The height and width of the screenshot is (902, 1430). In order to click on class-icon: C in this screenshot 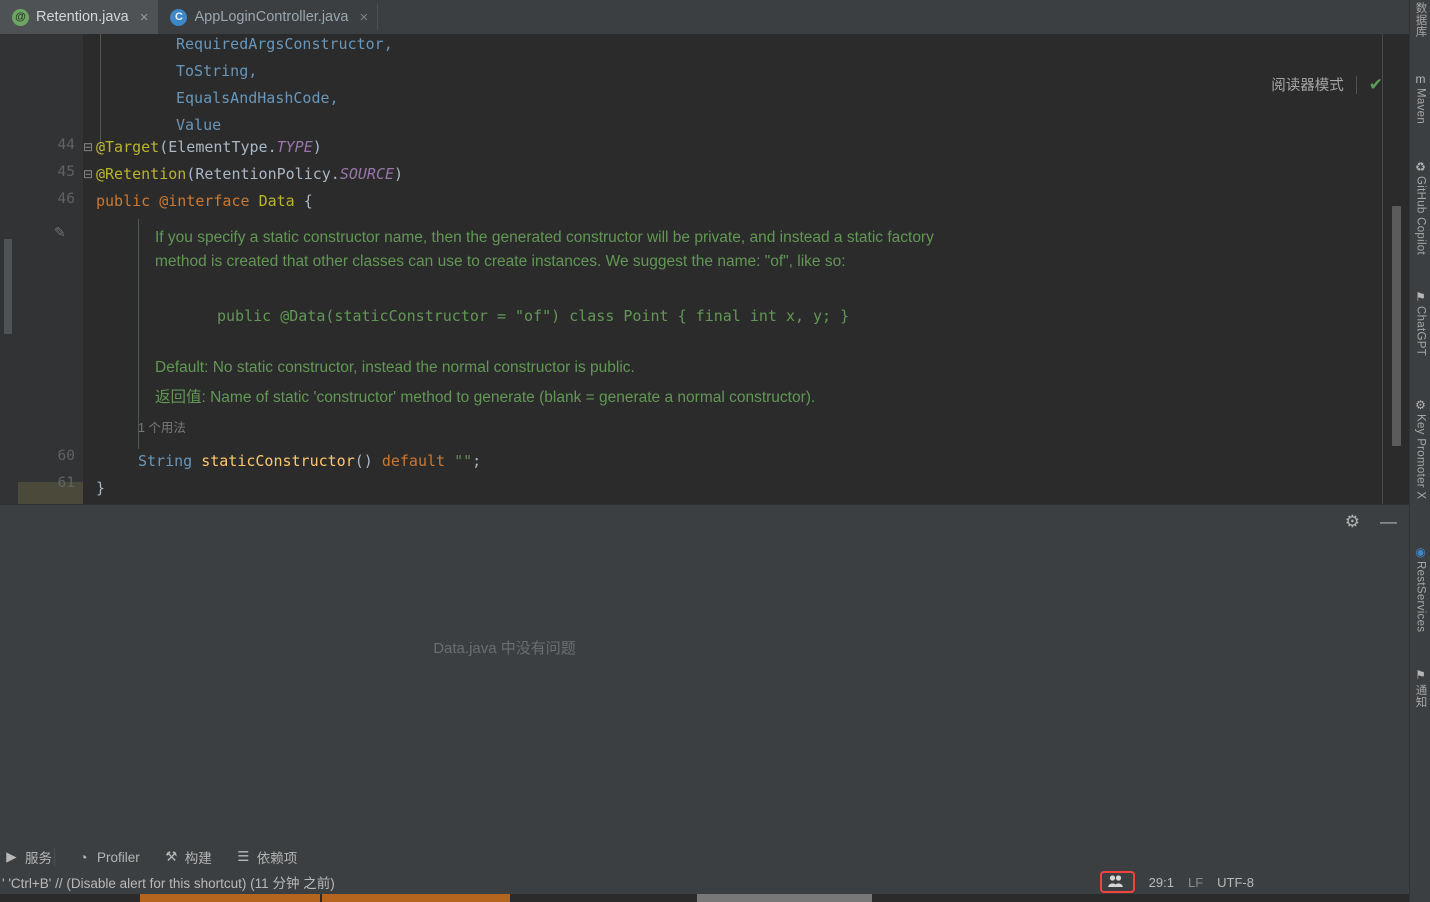, I will do `click(179, 17)`.